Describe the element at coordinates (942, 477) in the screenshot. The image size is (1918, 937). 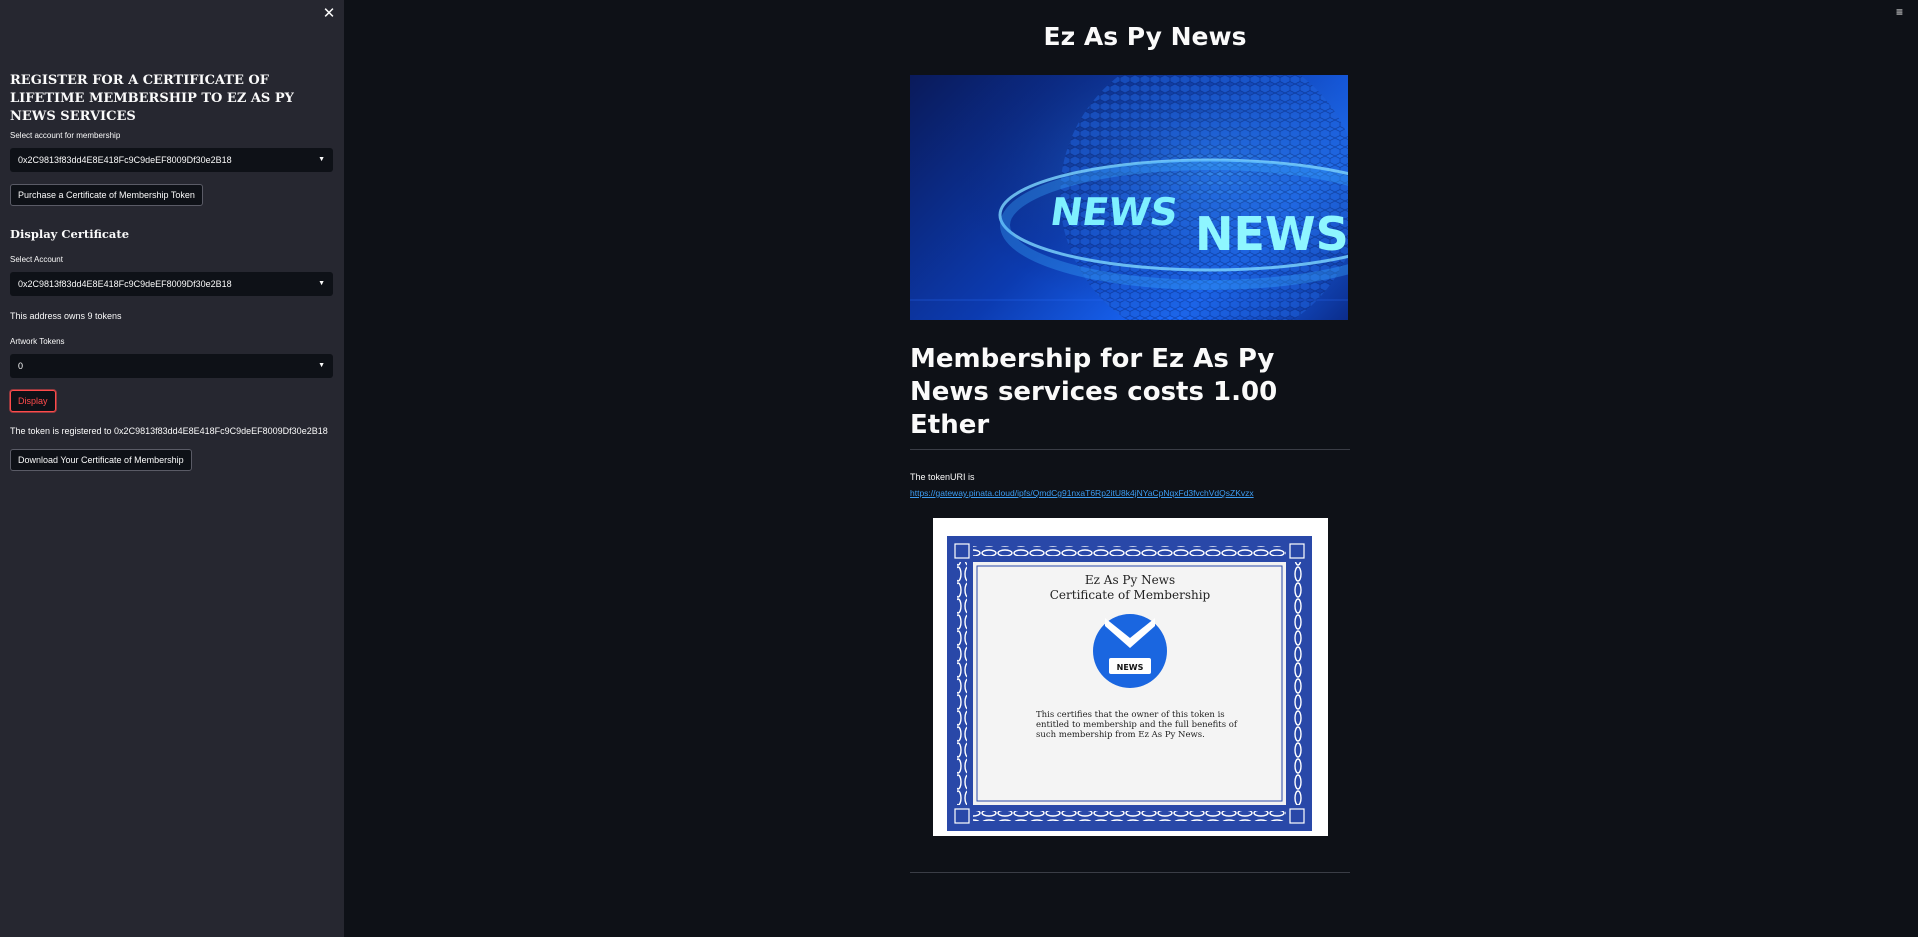
I see `token-uri-label: The tokenURI is` at that location.